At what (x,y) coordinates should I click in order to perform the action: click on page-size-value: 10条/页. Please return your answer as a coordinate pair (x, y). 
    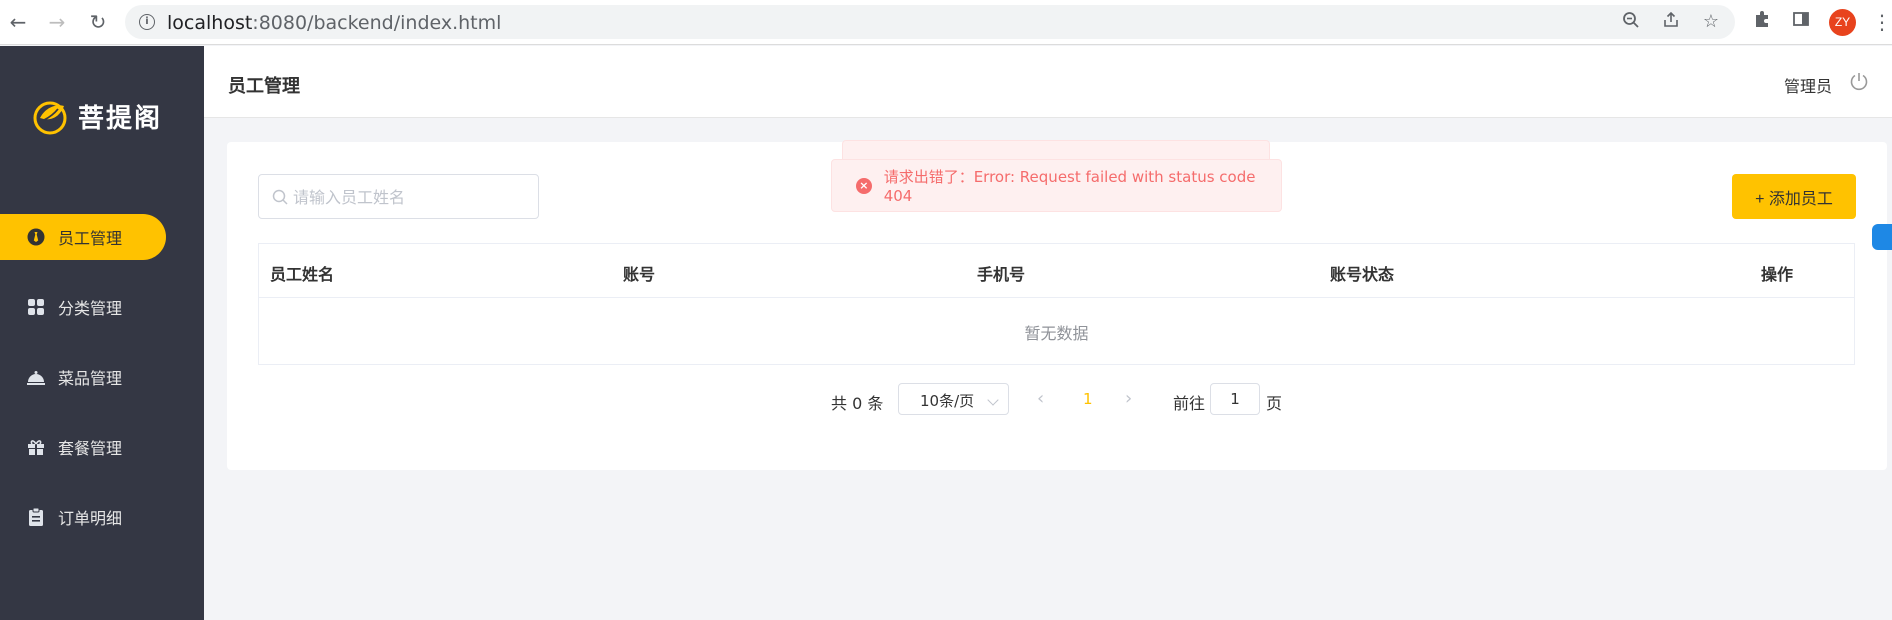
    Looking at the image, I should click on (947, 401).